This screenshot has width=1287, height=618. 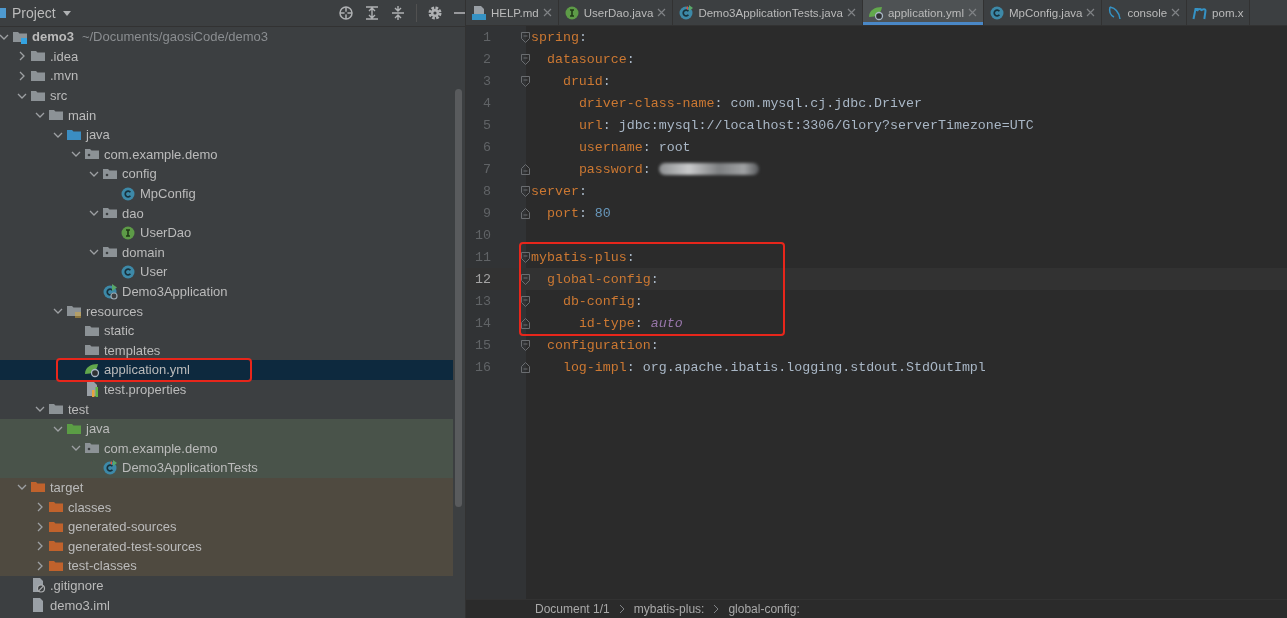 I want to click on tree-item: generated-test-sources, so click(x=226, y=546).